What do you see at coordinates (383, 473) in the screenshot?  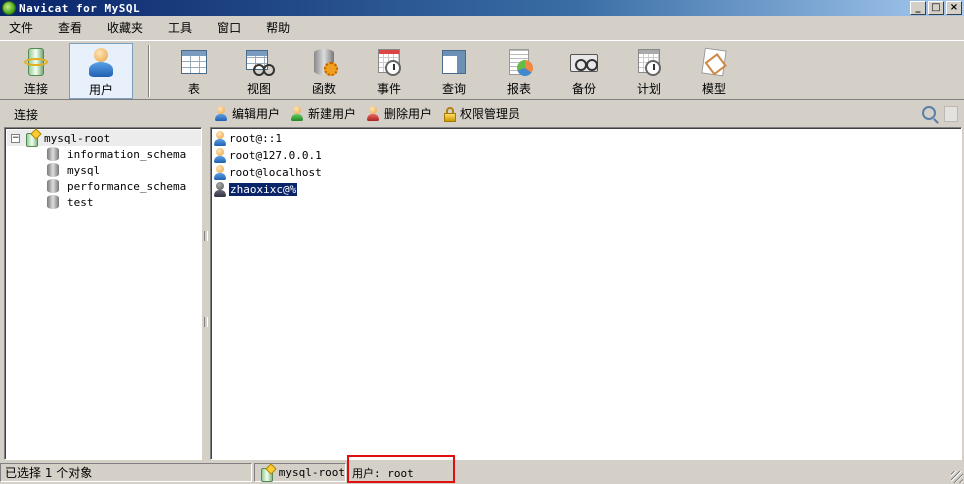 I see `status-user-text: 用户: root` at bounding box center [383, 473].